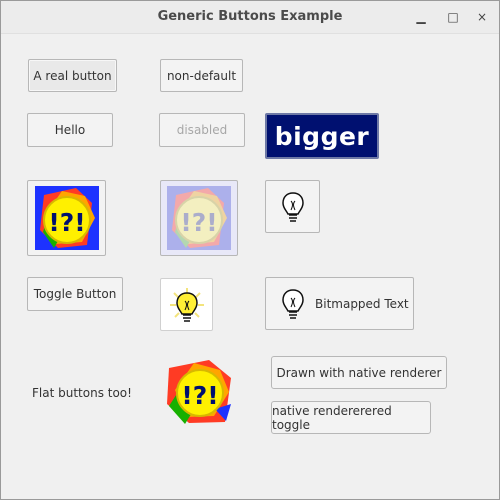  Describe the element at coordinates (199, 395) in the screenshot. I see `flat-logo-text: !?!` at that location.